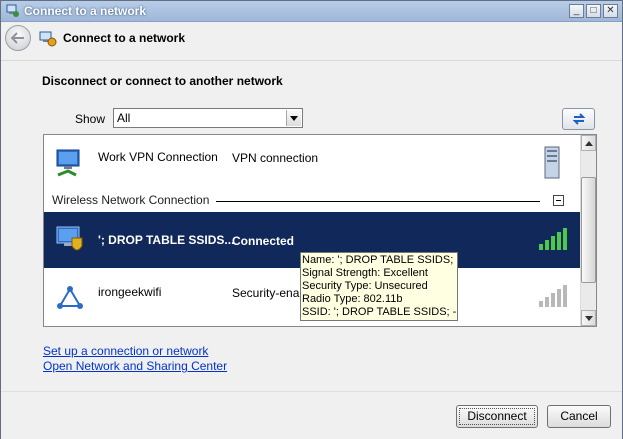 This screenshot has height=439, width=623. What do you see at coordinates (610, 11) in the screenshot?
I see `close-button: ✕` at bounding box center [610, 11].